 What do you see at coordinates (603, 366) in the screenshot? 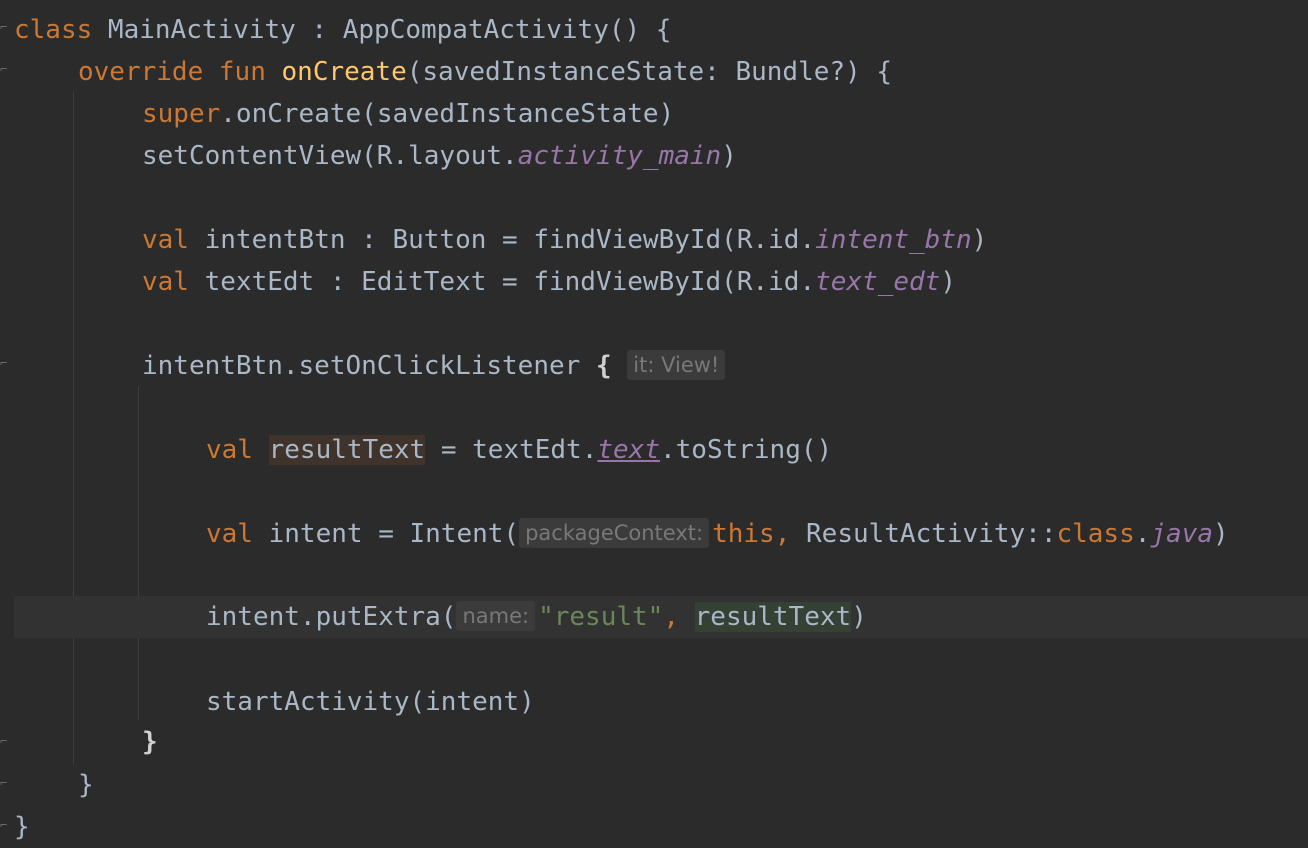
I see `lambda-brace: {` at bounding box center [603, 366].